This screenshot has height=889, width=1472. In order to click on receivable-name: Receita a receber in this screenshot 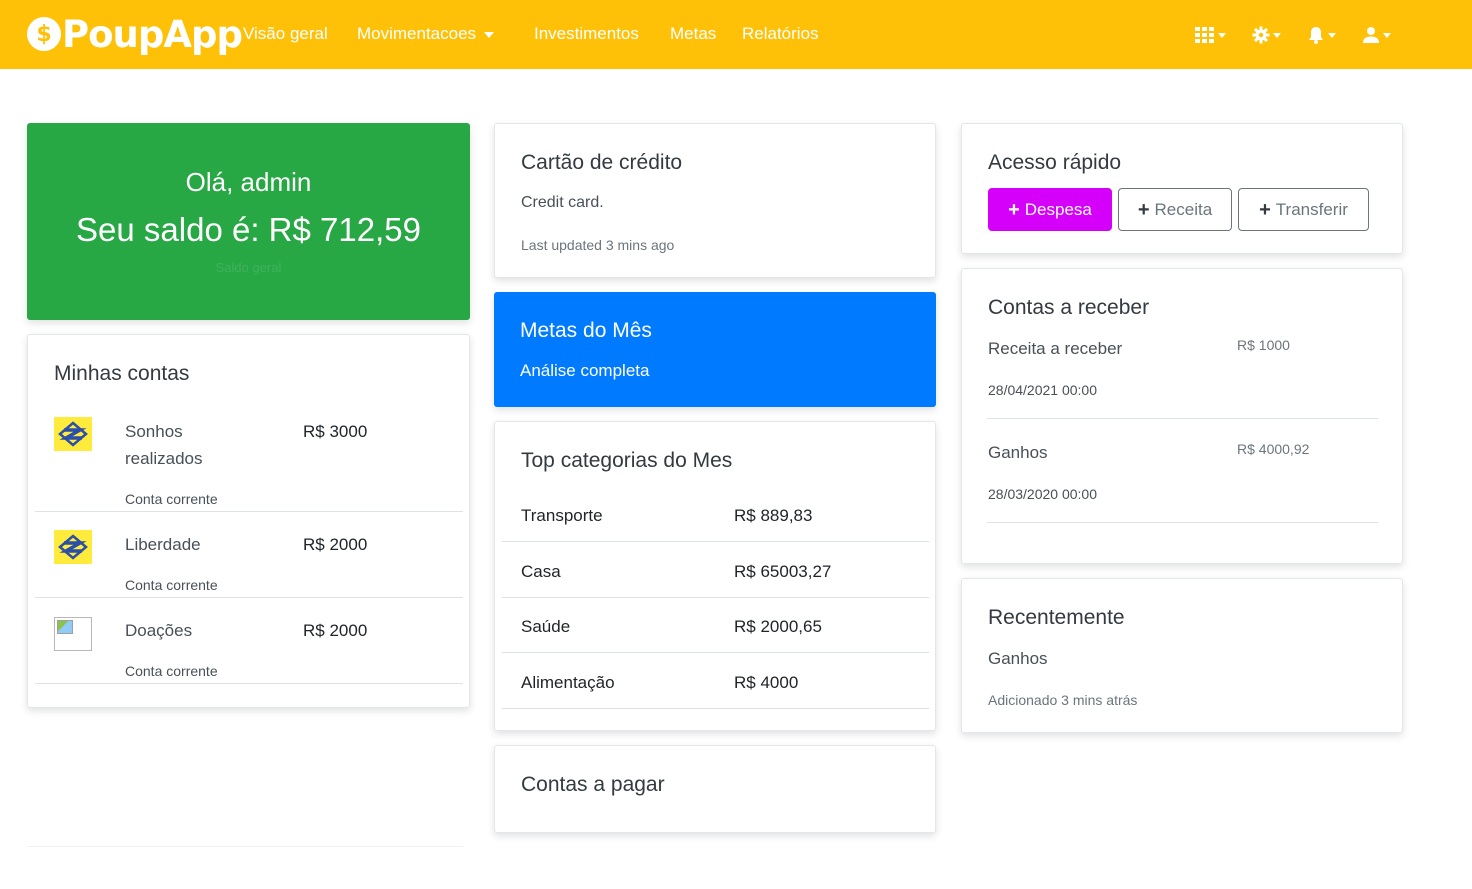, I will do `click(1055, 349)`.